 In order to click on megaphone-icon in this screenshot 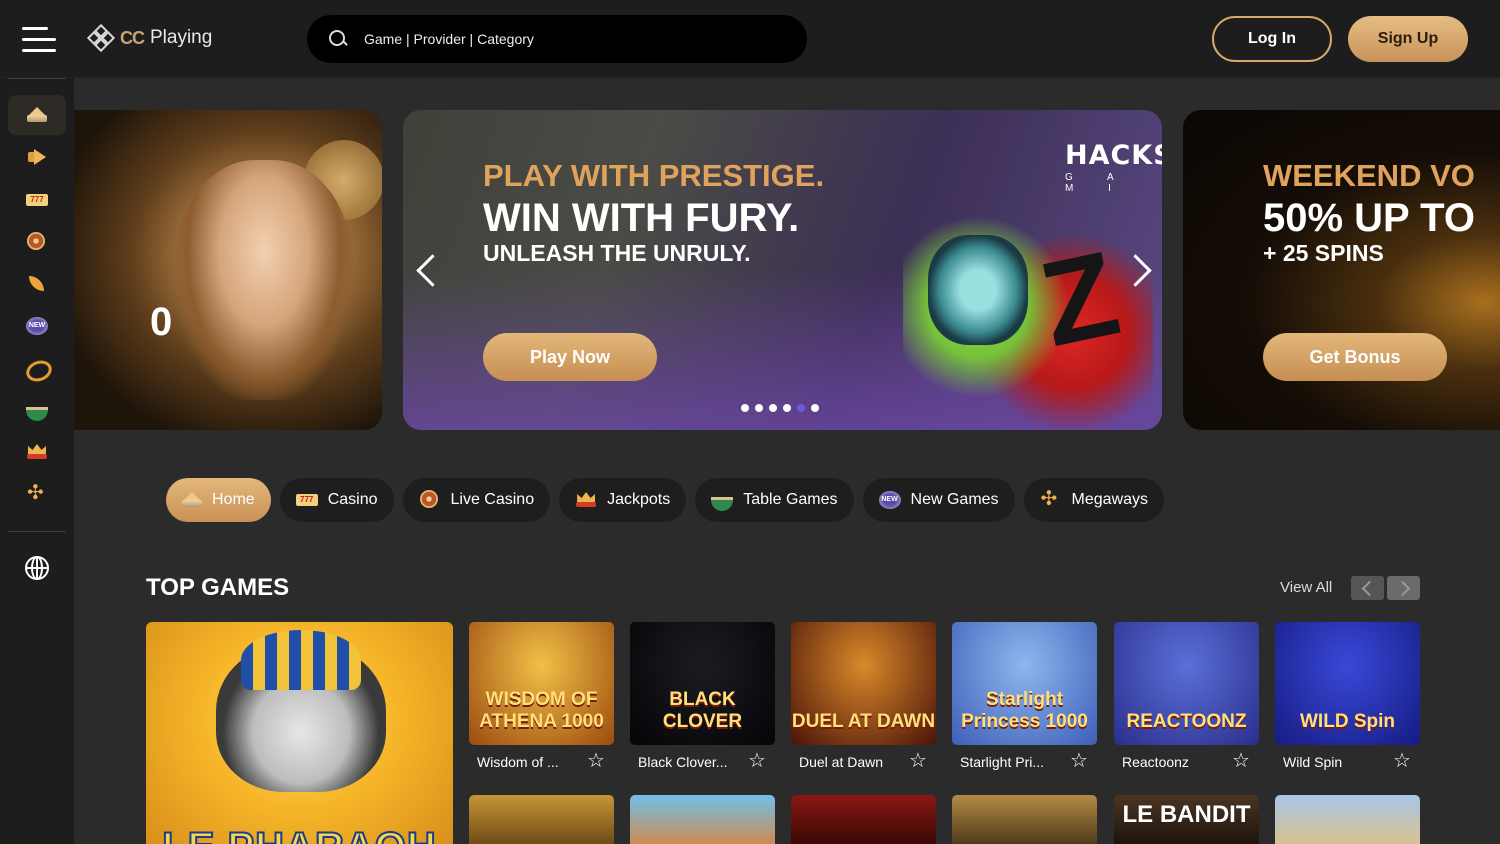, I will do `click(37, 158)`.